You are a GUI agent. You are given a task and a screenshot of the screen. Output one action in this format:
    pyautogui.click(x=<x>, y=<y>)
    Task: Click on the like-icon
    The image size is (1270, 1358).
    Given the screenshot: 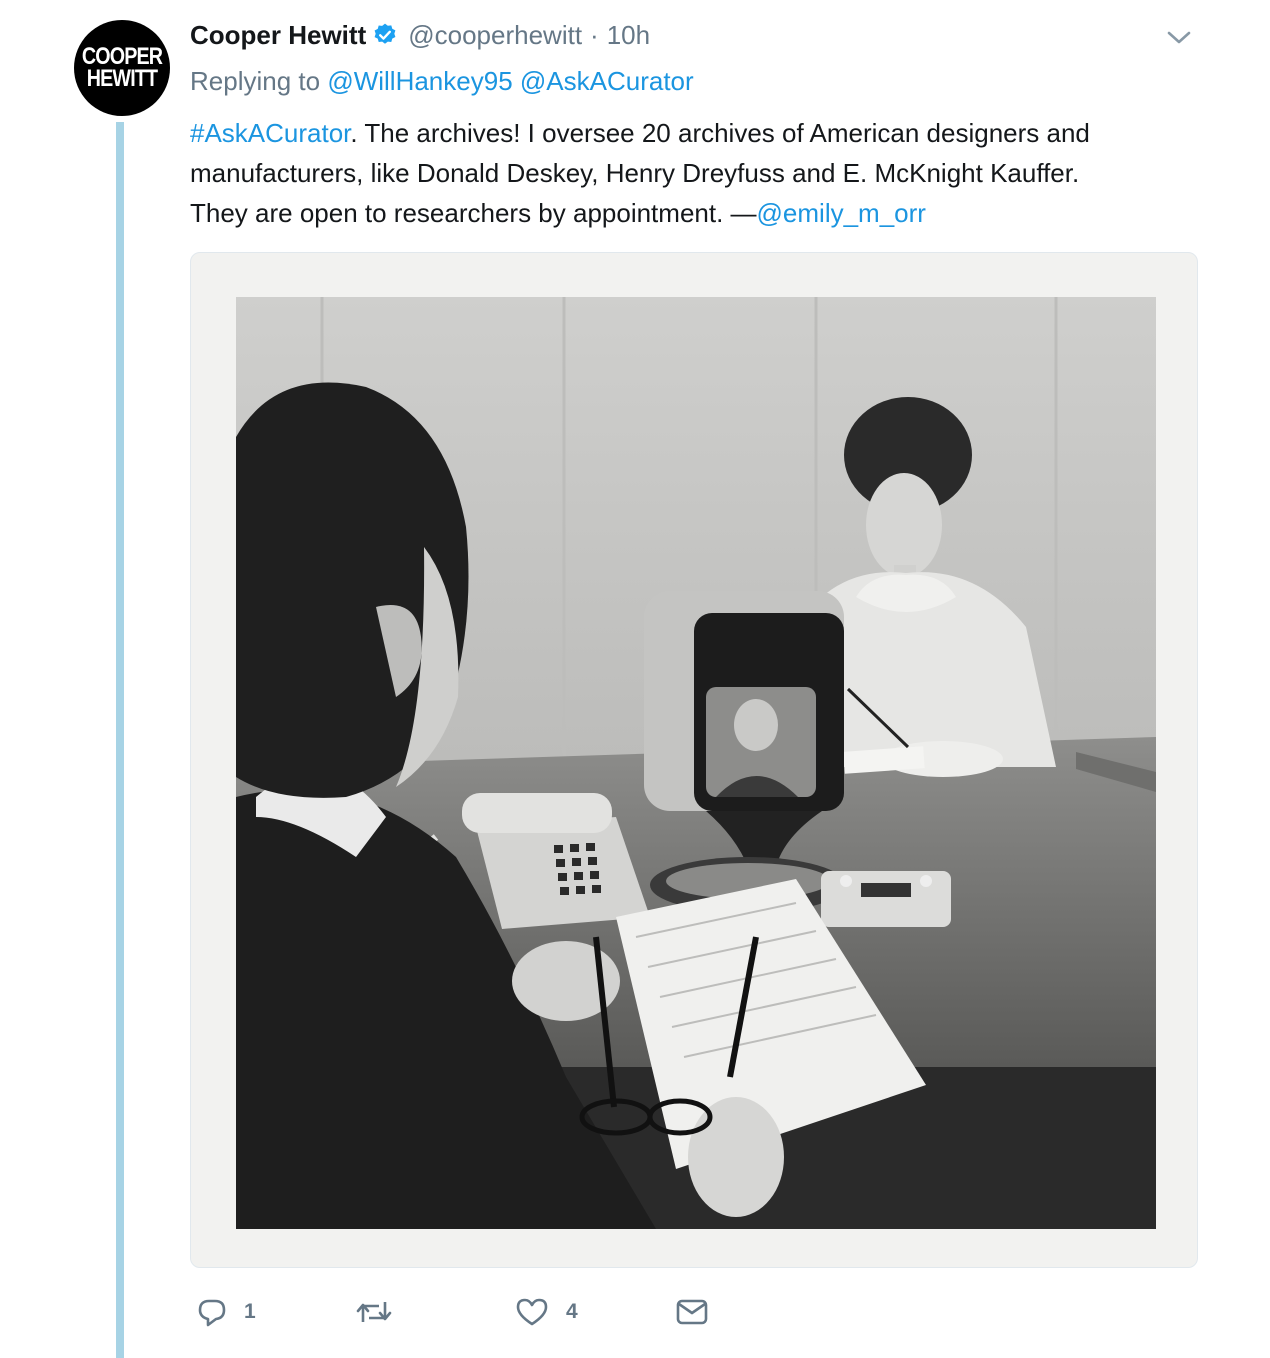 What is the action you would take?
    pyautogui.click(x=532, y=1312)
    